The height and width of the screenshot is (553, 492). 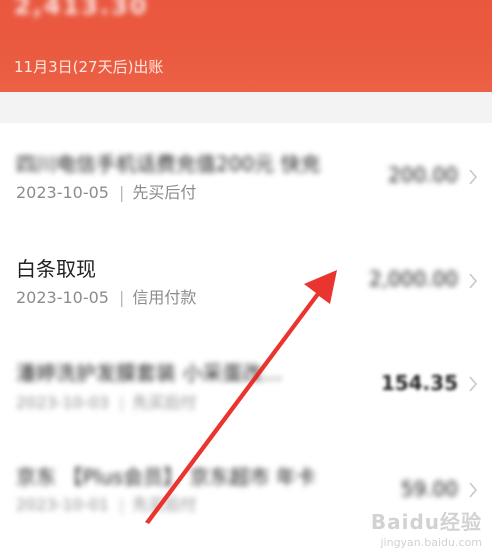 What do you see at coordinates (431, 542) in the screenshot?
I see `baidu-watermark-url: jingyan.baidu.com` at bounding box center [431, 542].